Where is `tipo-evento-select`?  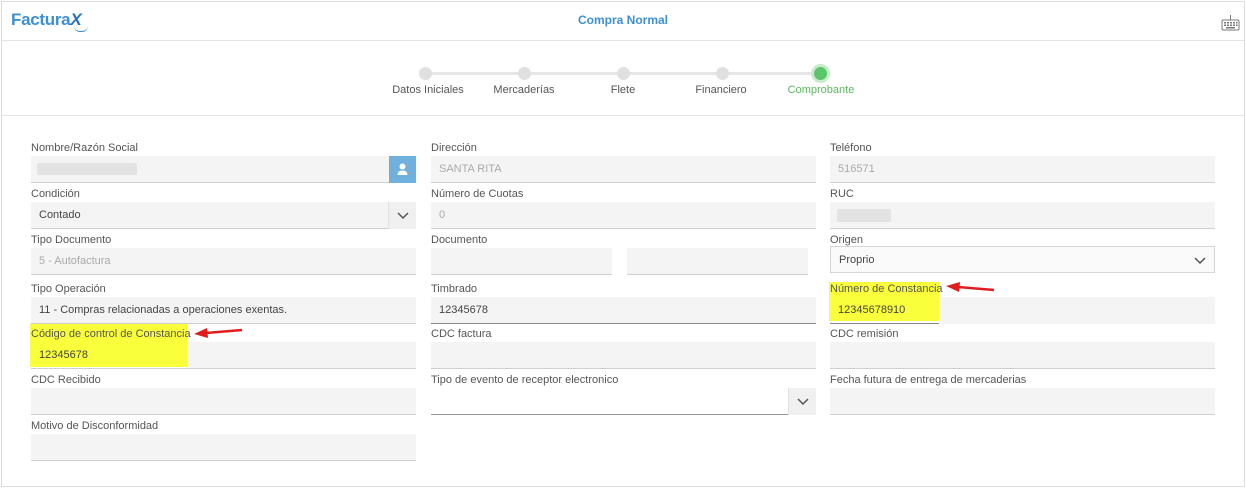 tipo-evento-select is located at coordinates (623, 401).